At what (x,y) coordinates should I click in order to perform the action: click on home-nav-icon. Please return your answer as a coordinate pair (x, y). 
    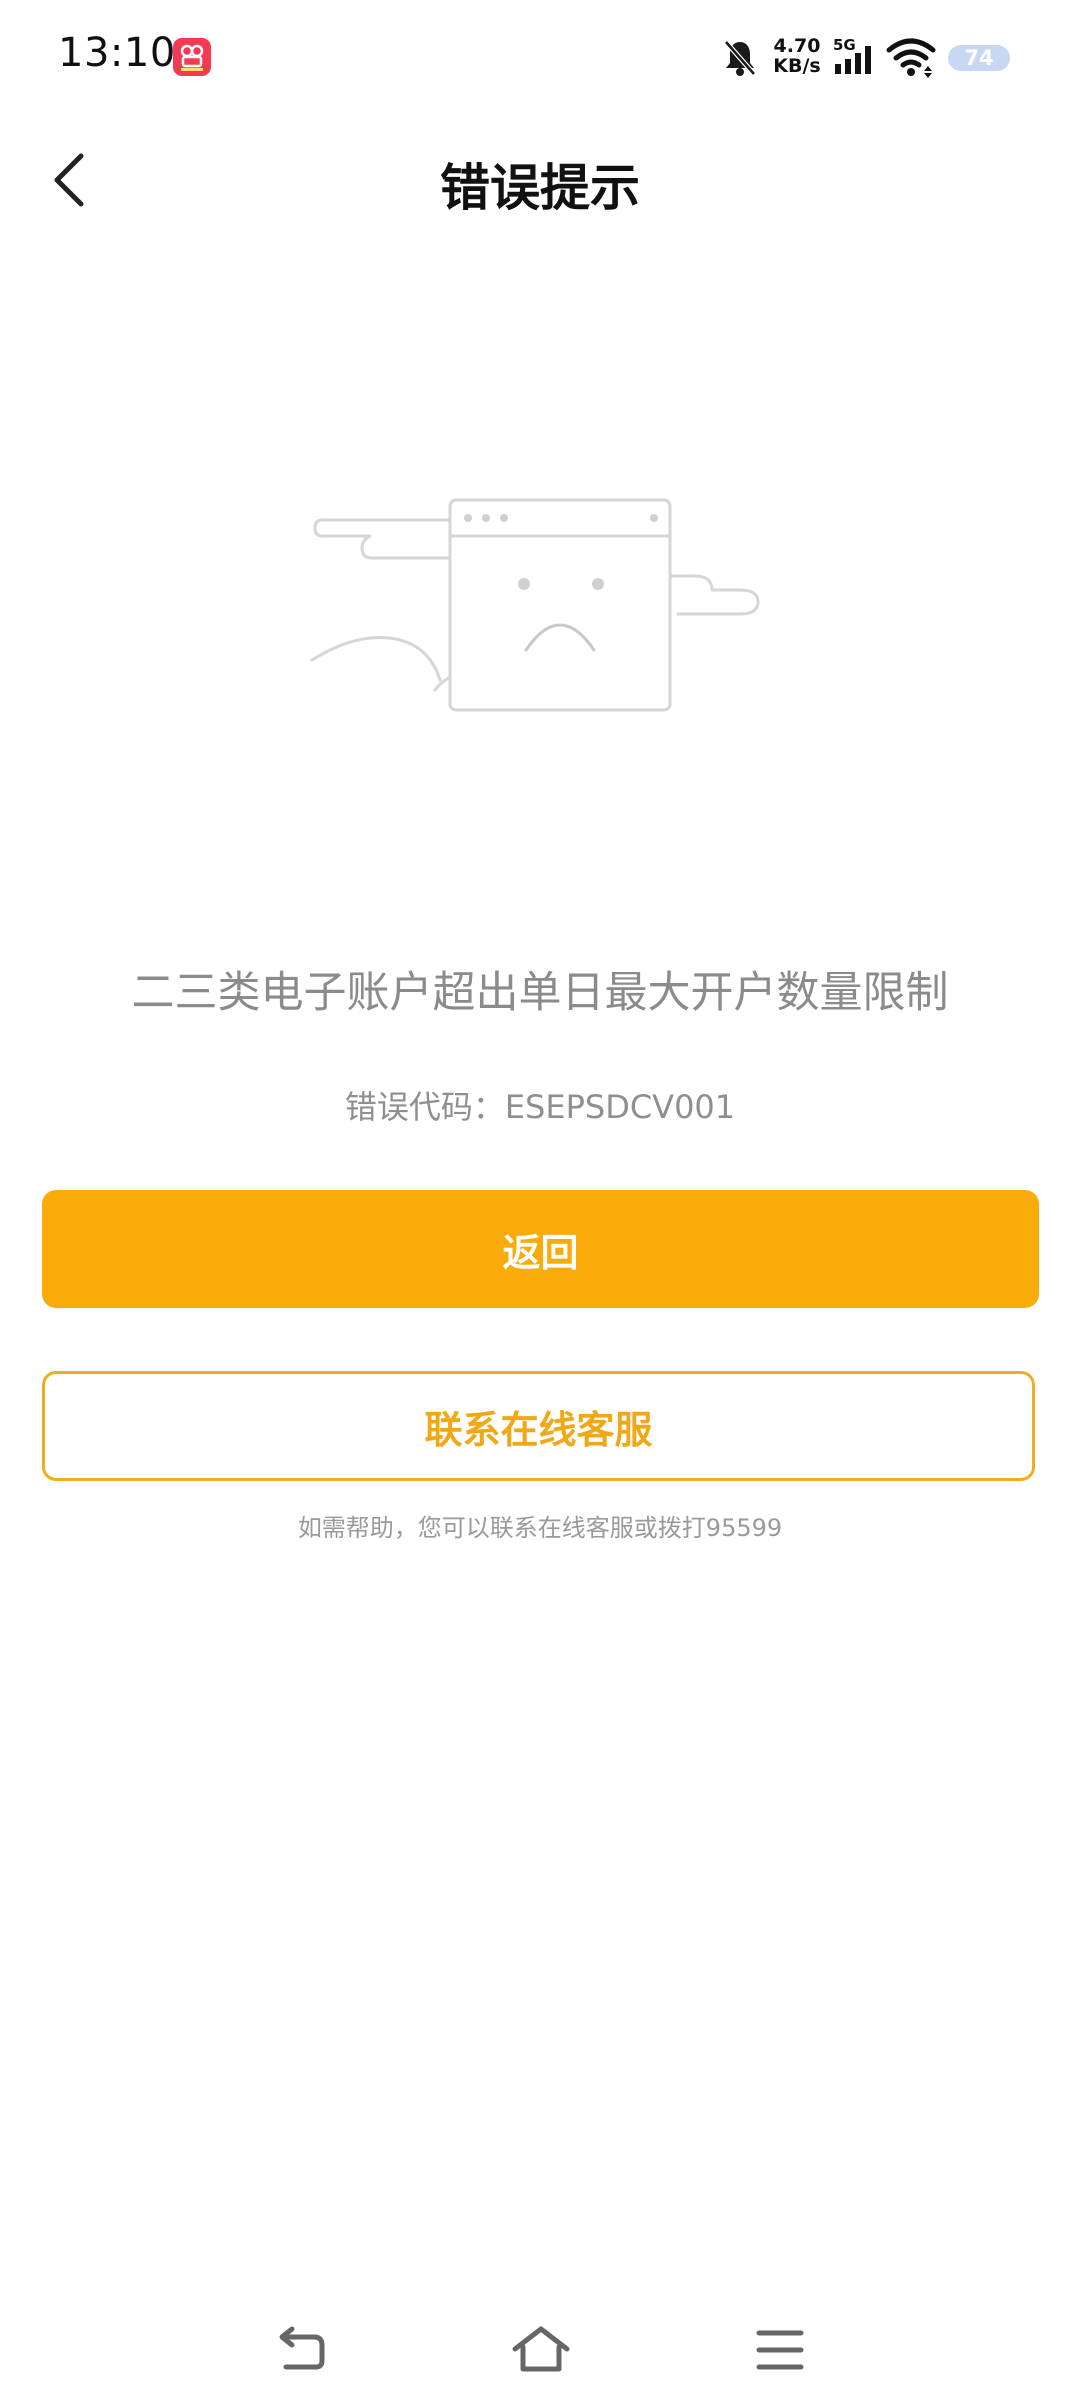
    Looking at the image, I should click on (541, 2350).